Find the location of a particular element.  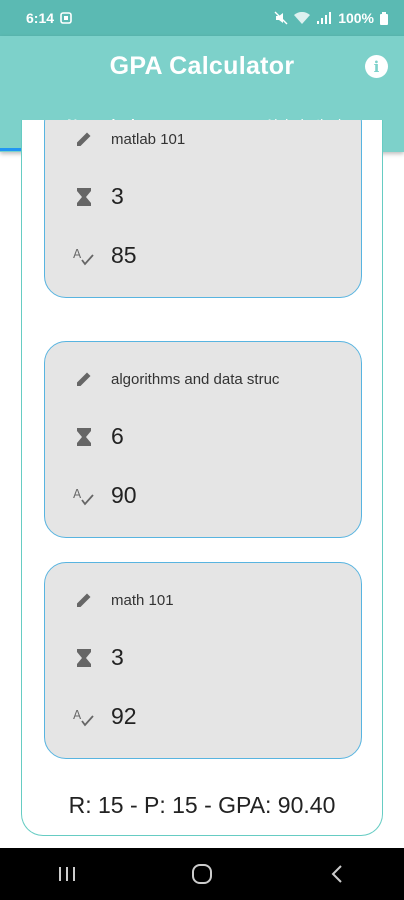

course-name: math 101 is located at coordinates (142, 600).